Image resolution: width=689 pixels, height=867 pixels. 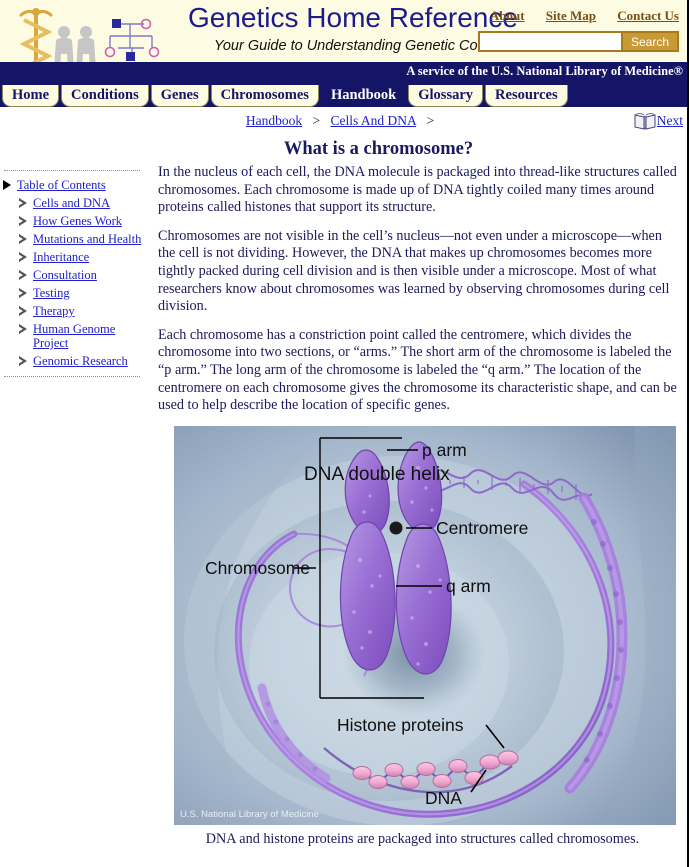 What do you see at coordinates (550, 41) in the screenshot?
I see `search-input` at bounding box center [550, 41].